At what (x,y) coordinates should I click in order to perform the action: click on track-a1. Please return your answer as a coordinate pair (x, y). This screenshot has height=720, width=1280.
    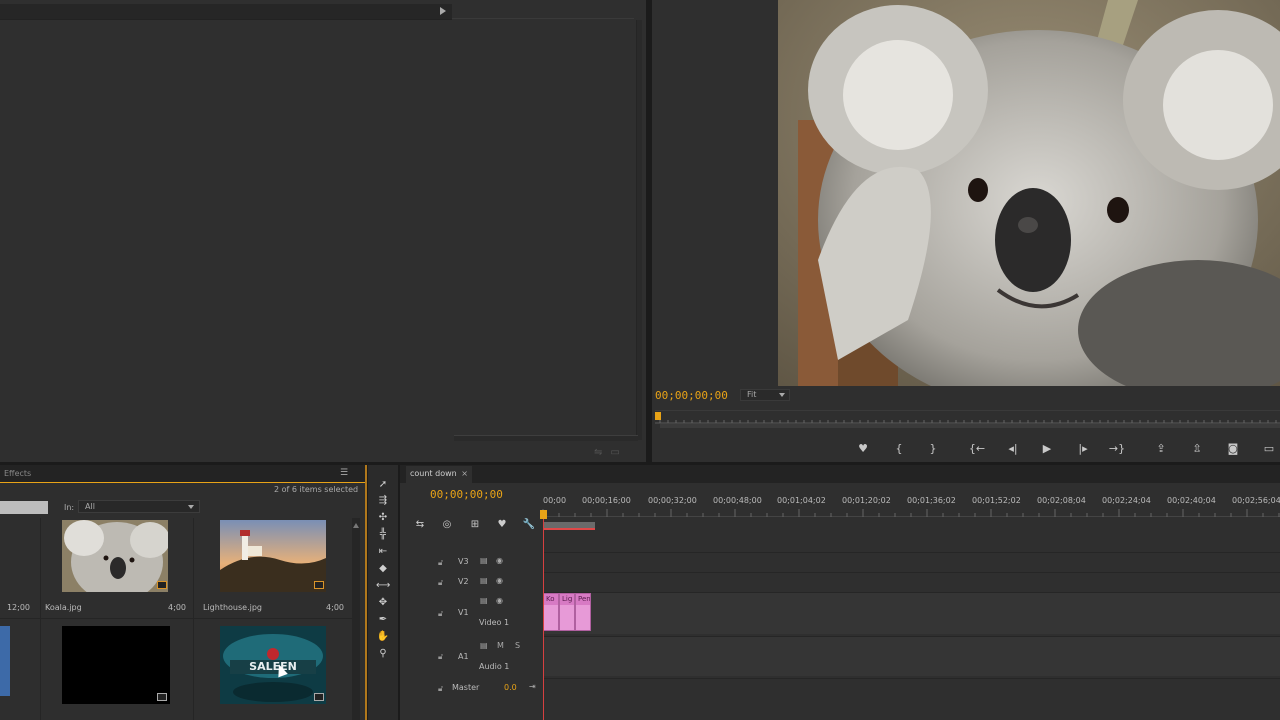
    Looking at the image, I should click on (911, 656).